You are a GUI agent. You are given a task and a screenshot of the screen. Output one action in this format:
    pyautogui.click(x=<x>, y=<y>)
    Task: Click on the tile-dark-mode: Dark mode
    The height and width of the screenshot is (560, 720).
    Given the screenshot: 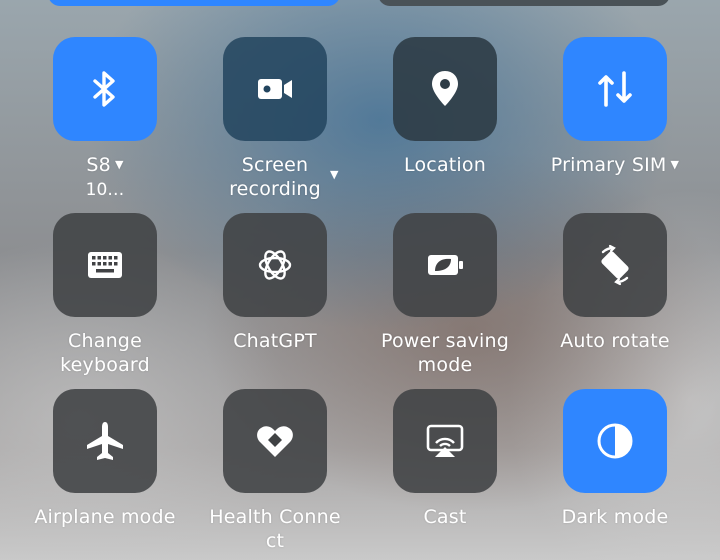 What is the action you would take?
    pyautogui.click(x=615, y=459)
    